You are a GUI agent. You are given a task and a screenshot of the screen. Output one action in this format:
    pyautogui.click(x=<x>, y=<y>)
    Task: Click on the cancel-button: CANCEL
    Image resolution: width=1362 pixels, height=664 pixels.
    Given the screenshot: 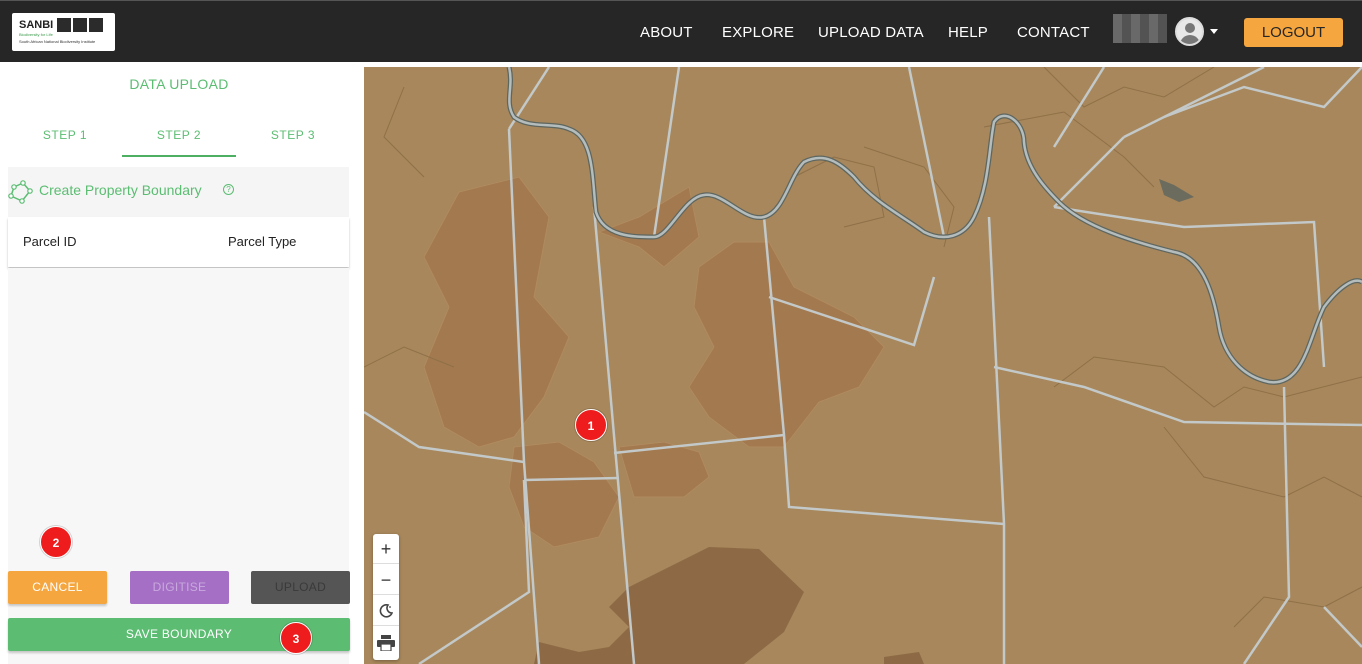 What is the action you would take?
    pyautogui.click(x=57, y=587)
    